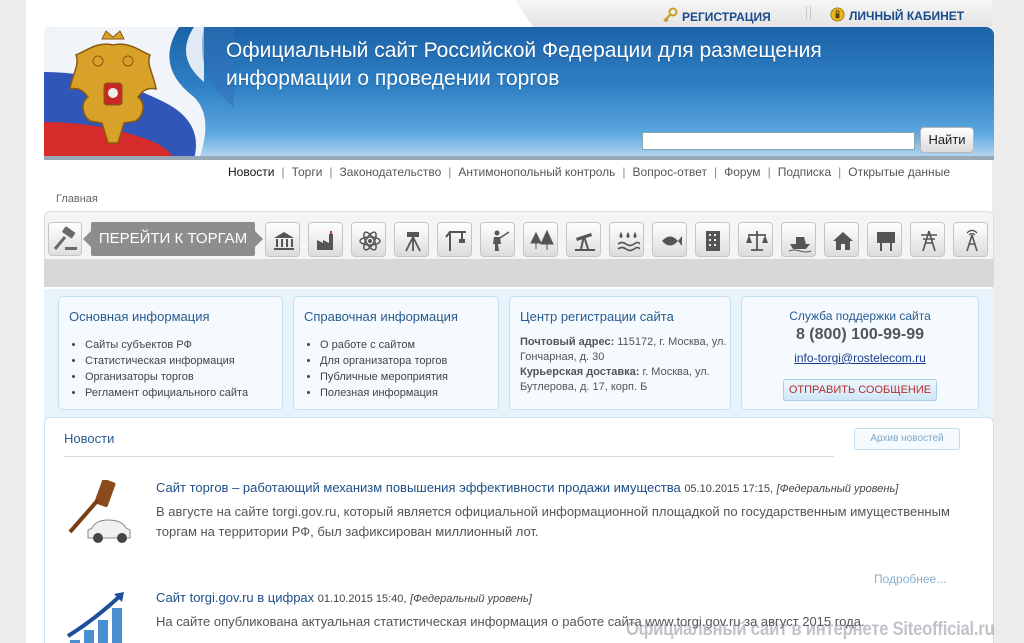 The width and height of the screenshot is (1024, 643). I want to click on power-tower-icon, so click(929, 241).